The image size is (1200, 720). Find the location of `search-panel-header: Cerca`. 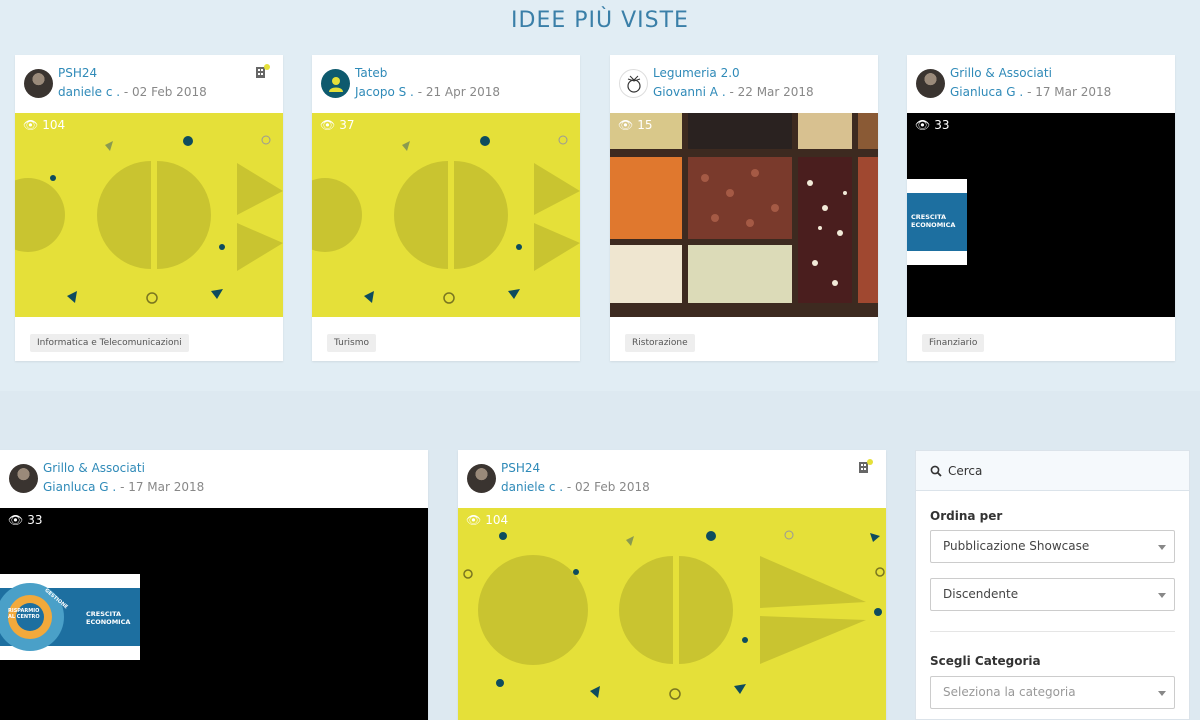

search-panel-header: Cerca is located at coordinates (1052, 471).